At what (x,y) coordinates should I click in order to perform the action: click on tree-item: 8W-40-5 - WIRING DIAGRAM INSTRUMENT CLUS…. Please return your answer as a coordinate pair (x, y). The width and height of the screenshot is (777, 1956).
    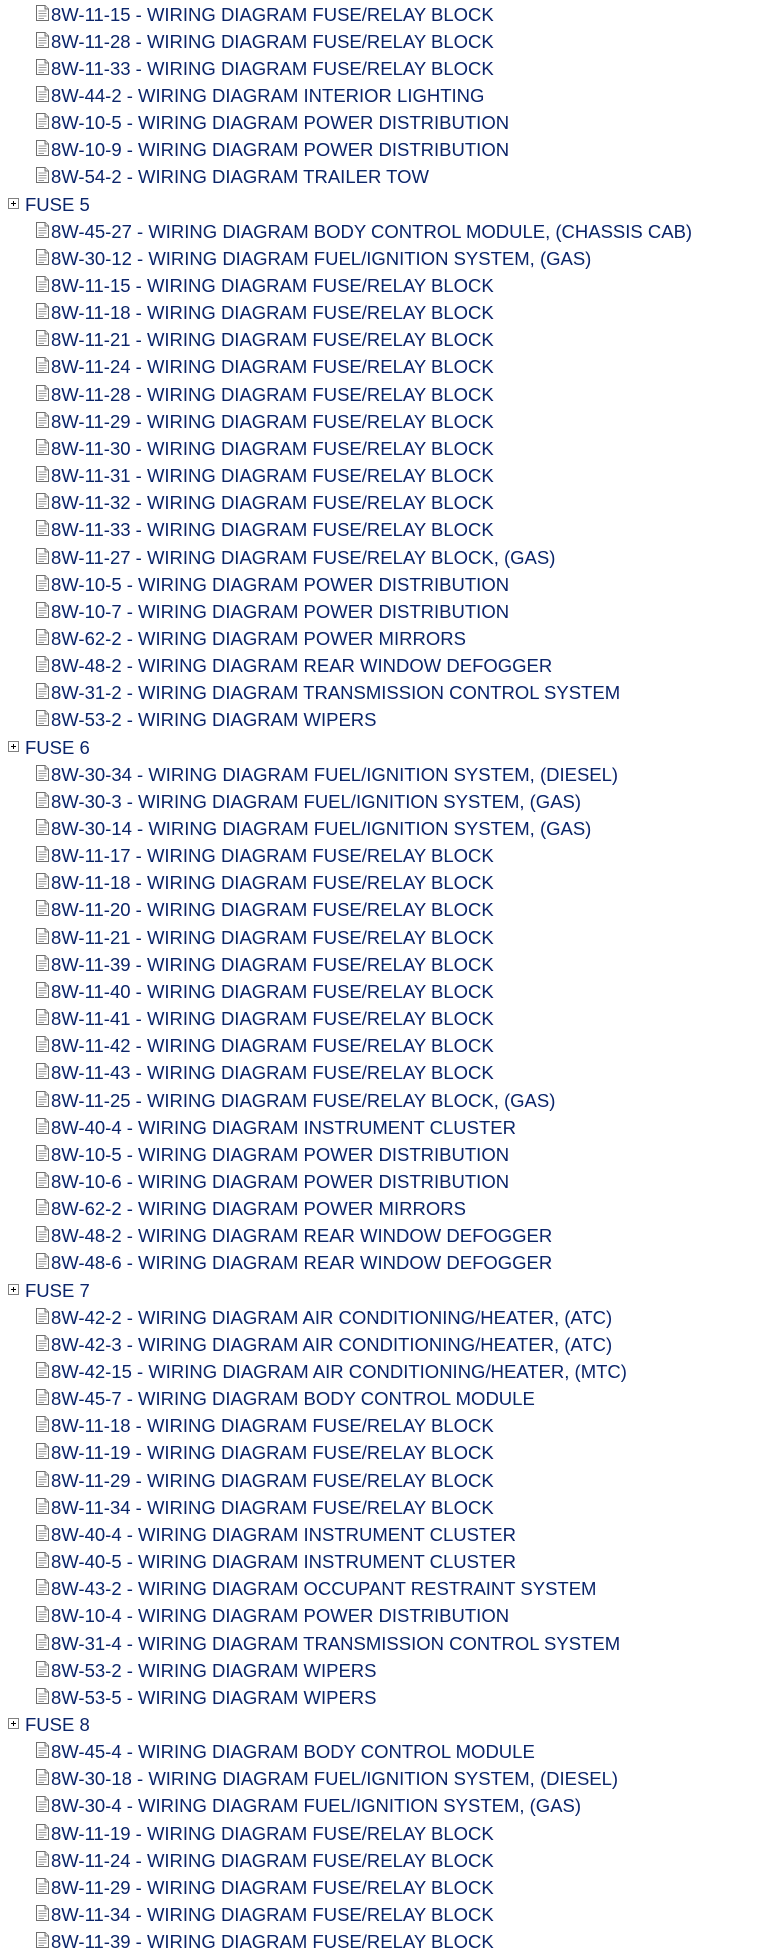
    Looking at the image, I should click on (276, 1562).